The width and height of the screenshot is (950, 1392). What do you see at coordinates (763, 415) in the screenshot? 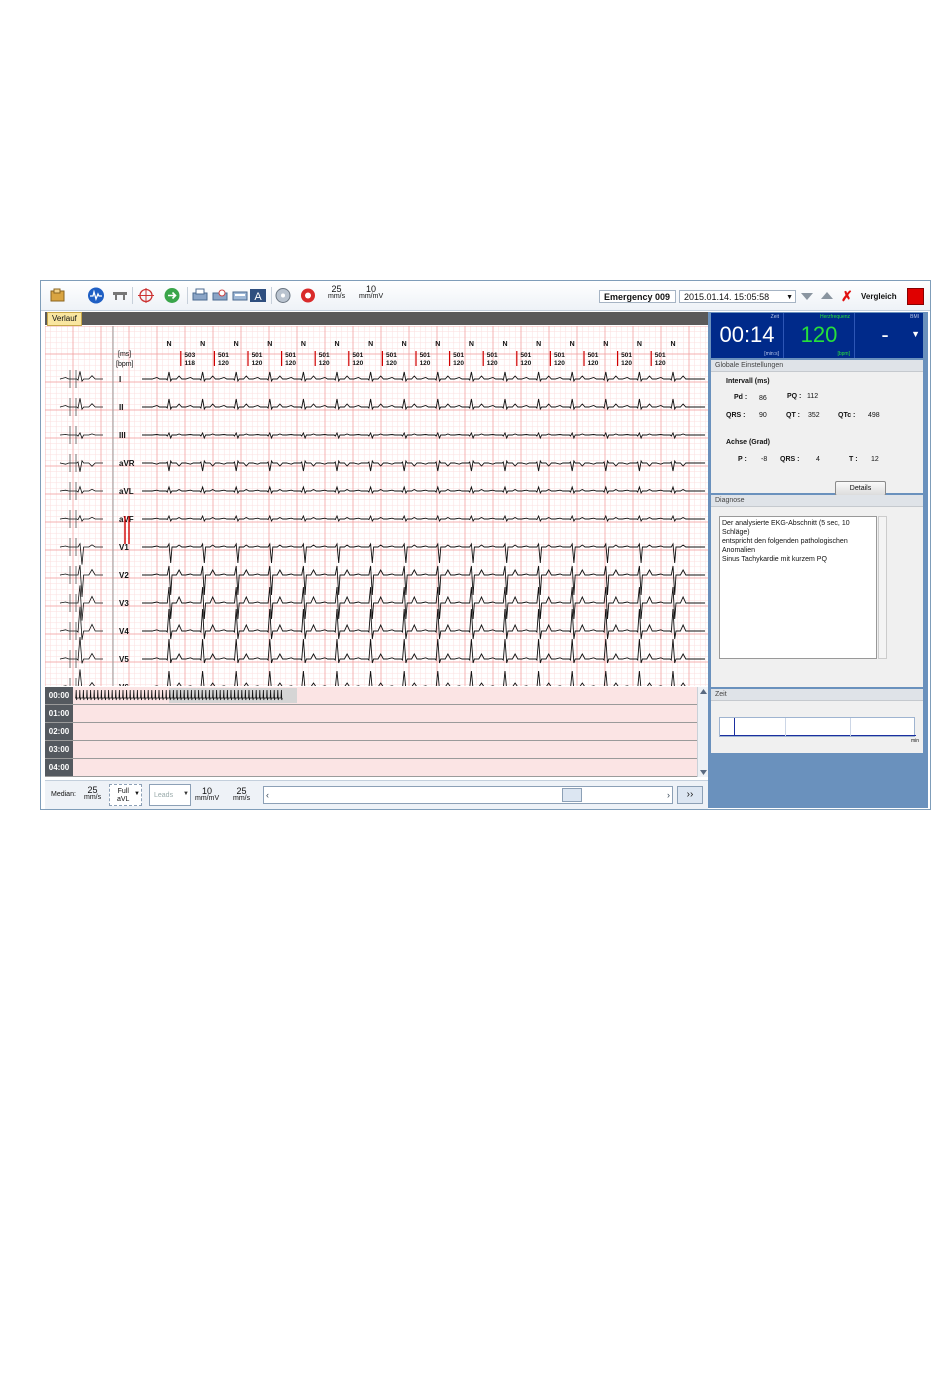
I see `qrs-value: 90` at bounding box center [763, 415].